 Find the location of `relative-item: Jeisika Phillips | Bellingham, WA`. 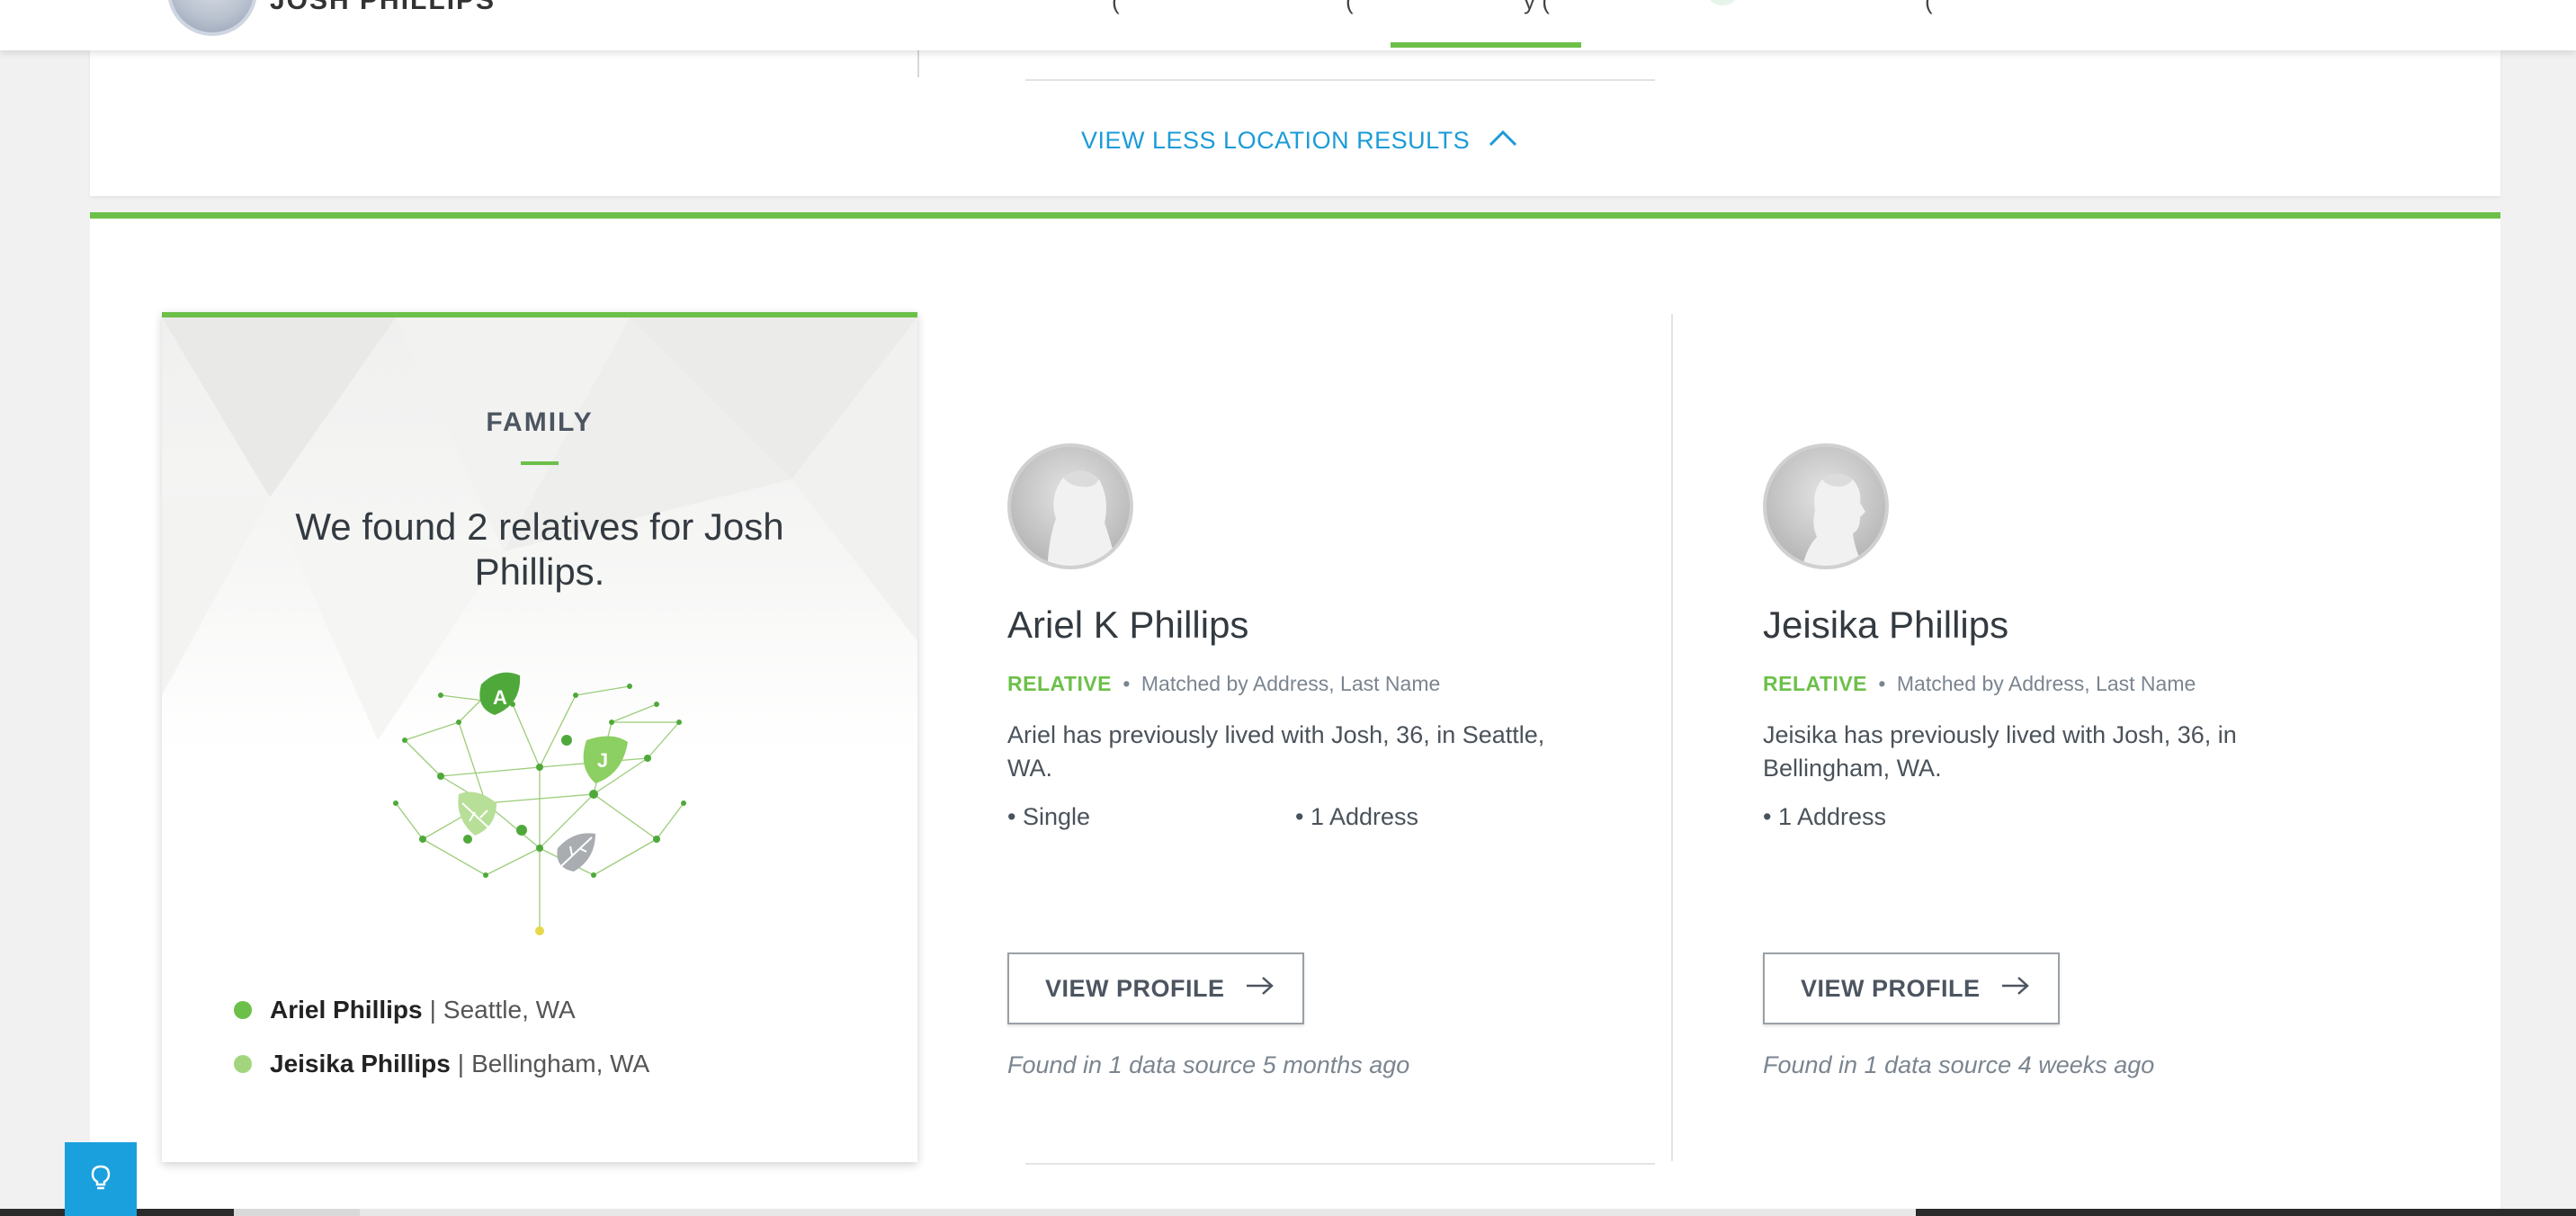

relative-item: Jeisika Phillips | Bellingham, WA is located at coordinates (548, 1064).